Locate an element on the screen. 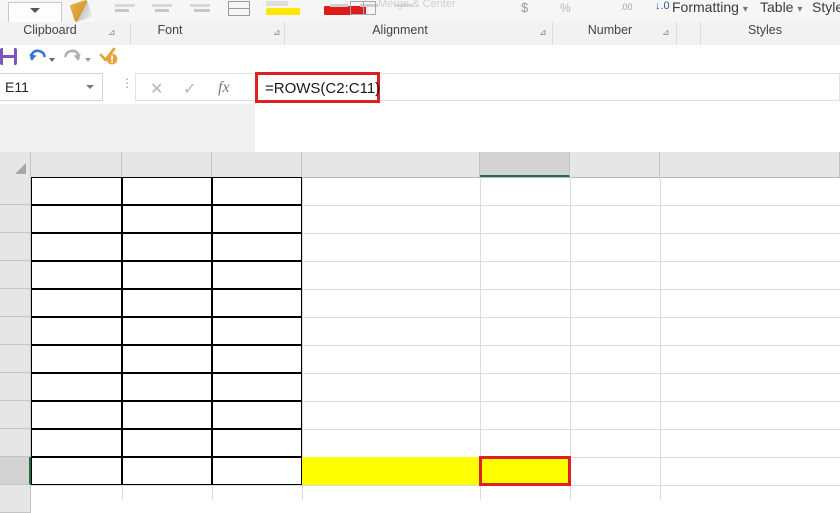 The width and height of the screenshot is (840, 513). cell-B9 is located at coordinates (167, 415).